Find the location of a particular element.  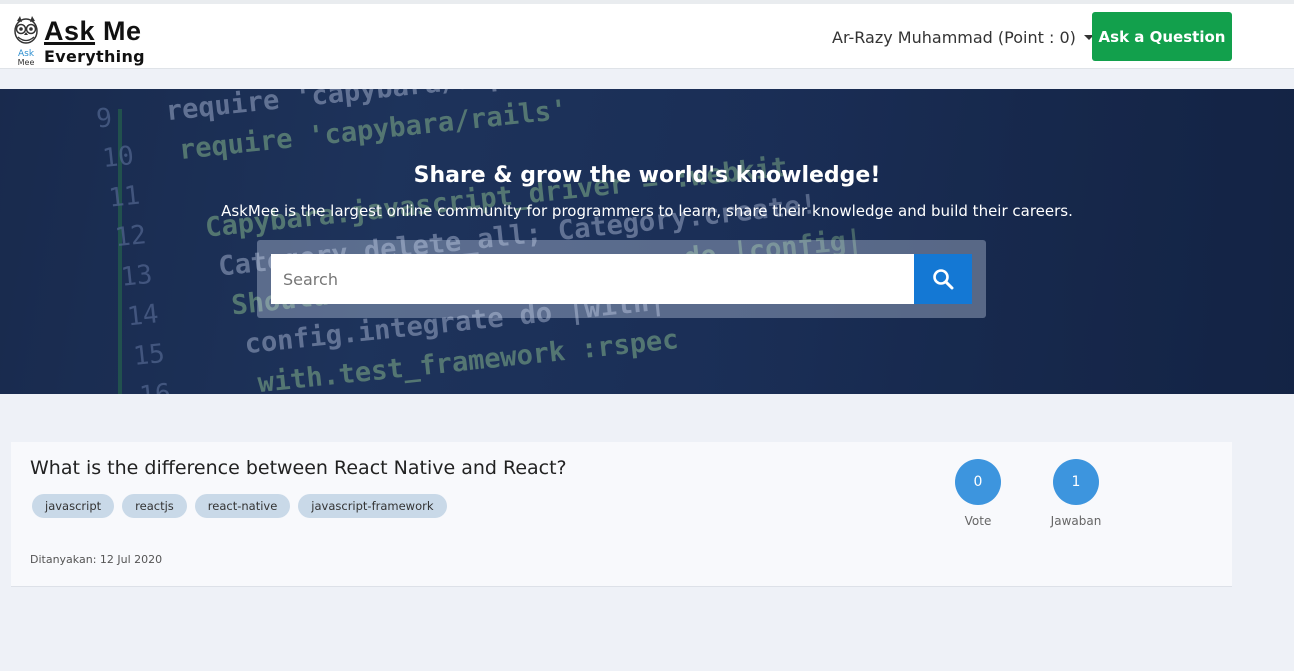

brand-logo: Ask Mee Ask Me Everything is located at coordinates (82, 42).